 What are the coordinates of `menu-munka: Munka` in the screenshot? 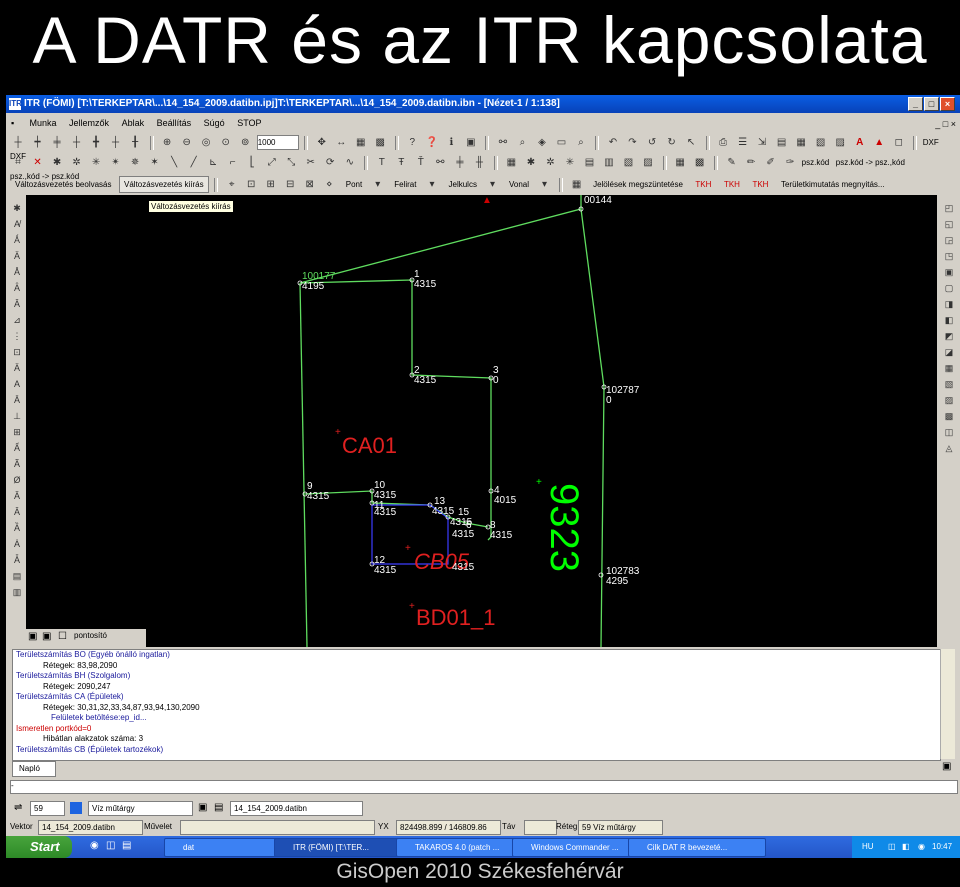 It's located at (43, 123).